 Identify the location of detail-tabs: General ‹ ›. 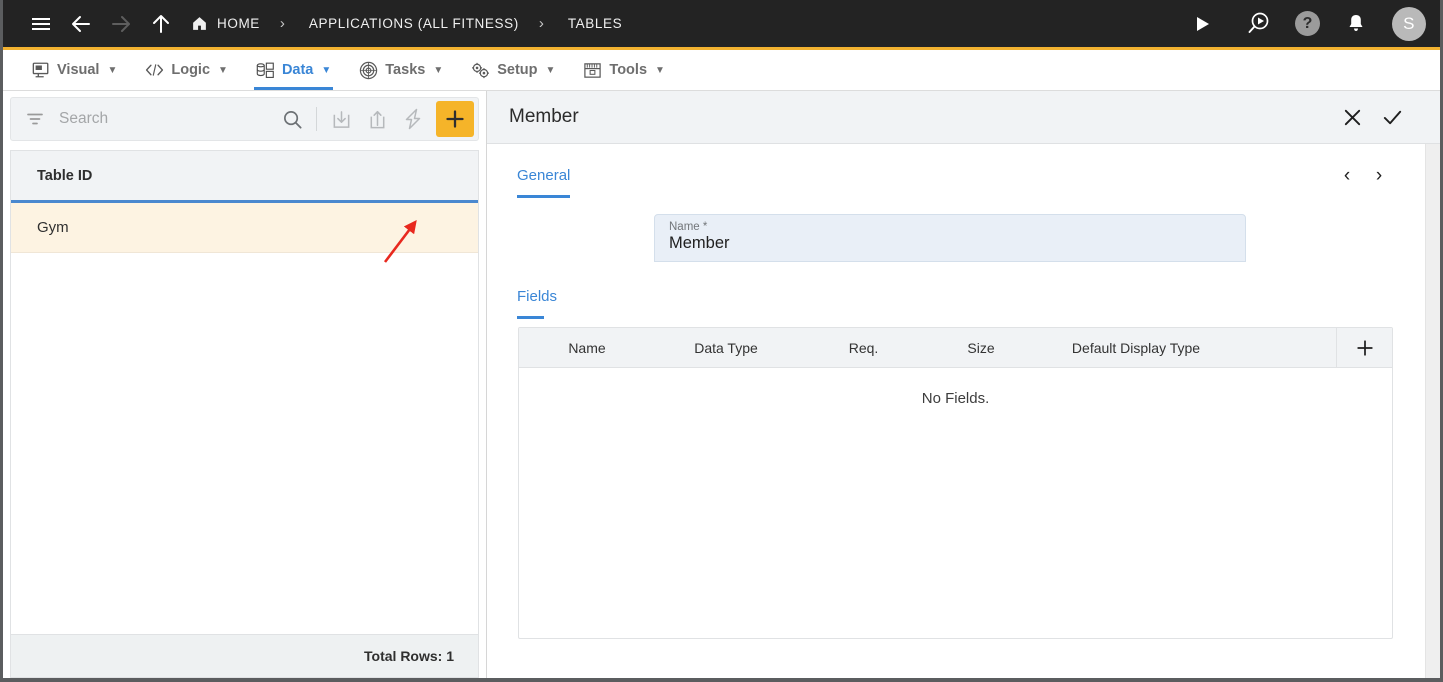
(956, 171).